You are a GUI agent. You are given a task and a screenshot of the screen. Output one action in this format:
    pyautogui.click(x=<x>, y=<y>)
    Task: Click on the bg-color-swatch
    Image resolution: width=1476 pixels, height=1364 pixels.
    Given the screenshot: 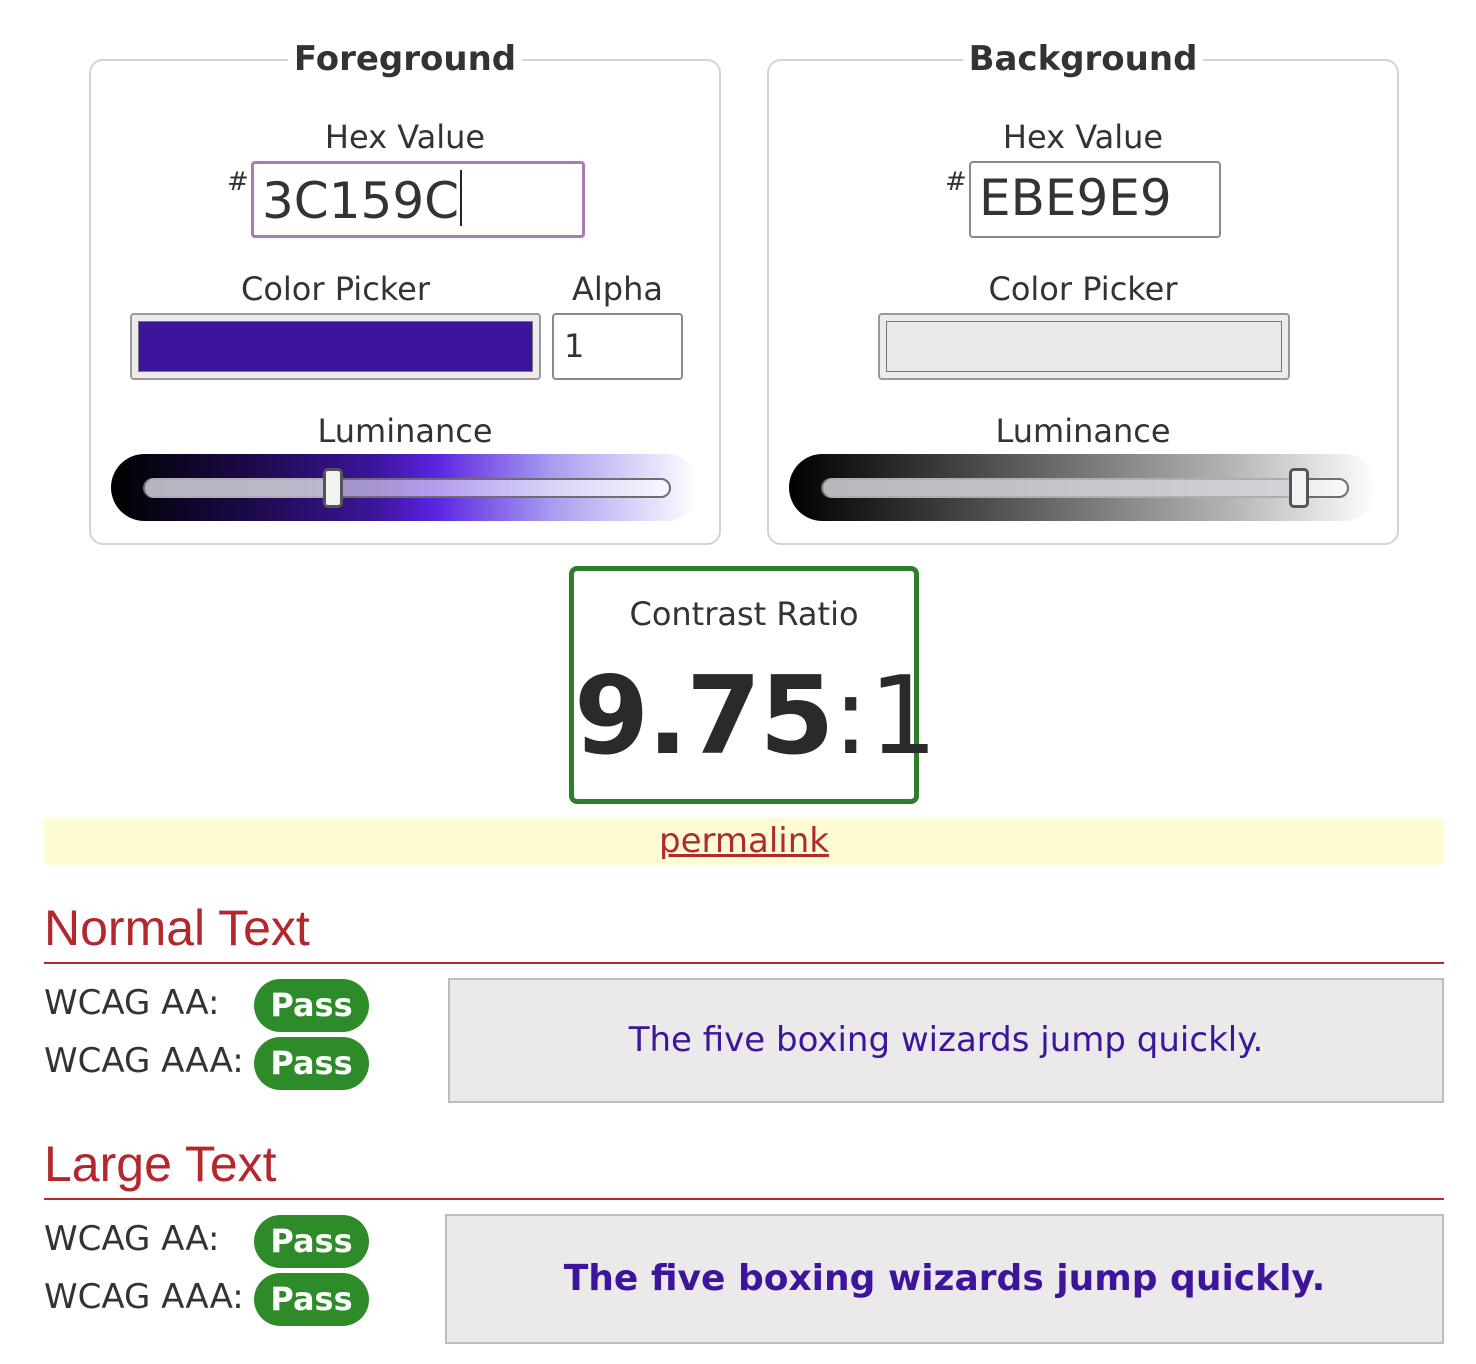 What is the action you would take?
    pyautogui.click(x=1084, y=346)
    